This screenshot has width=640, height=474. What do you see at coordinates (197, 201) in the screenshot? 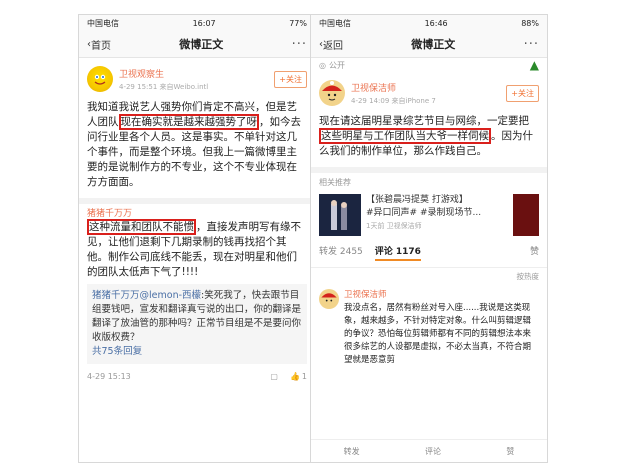
I see `divider` at bounding box center [197, 201].